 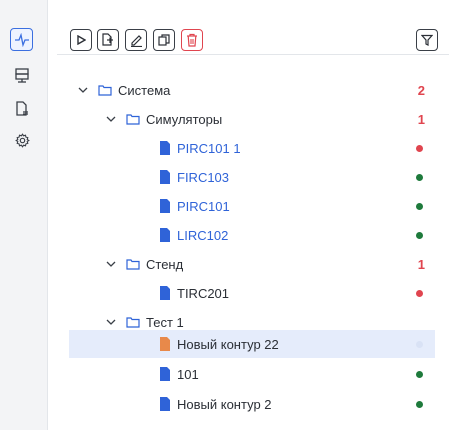 What do you see at coordinates (421, 90) in the screenshot?
I see `error-count-badge: 2` at bounding box center [421, 90].